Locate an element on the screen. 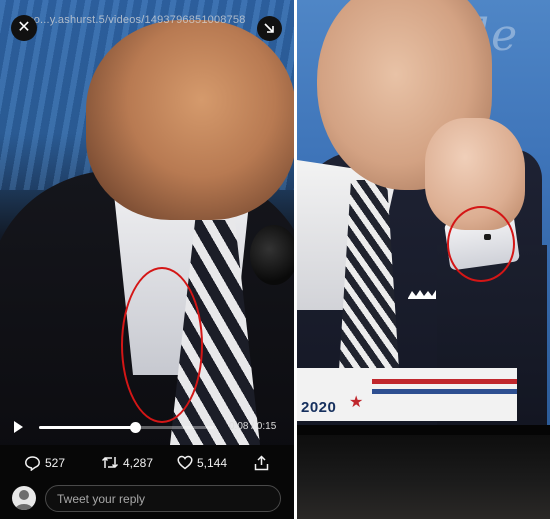 The height and width of the screenshot is (519, 550). tweet-reply-input is located at coordinates (163, 498).